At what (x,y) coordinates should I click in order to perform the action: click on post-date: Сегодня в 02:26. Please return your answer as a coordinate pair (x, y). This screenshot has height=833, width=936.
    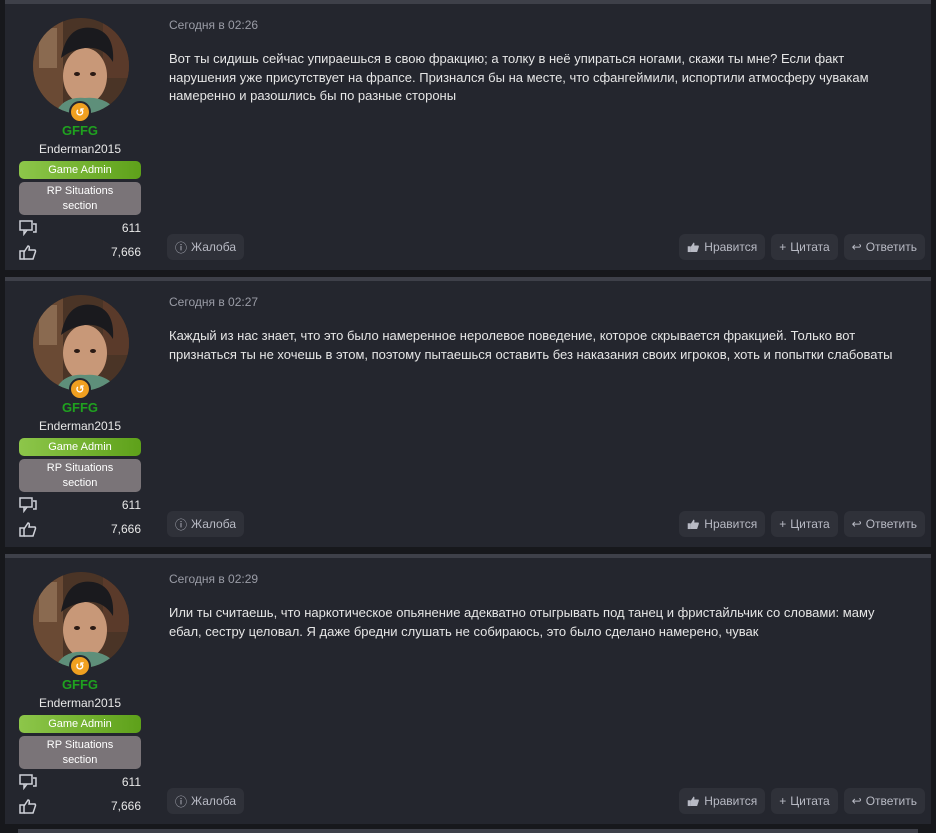
    Looking at the image, I should click on (213, 25).